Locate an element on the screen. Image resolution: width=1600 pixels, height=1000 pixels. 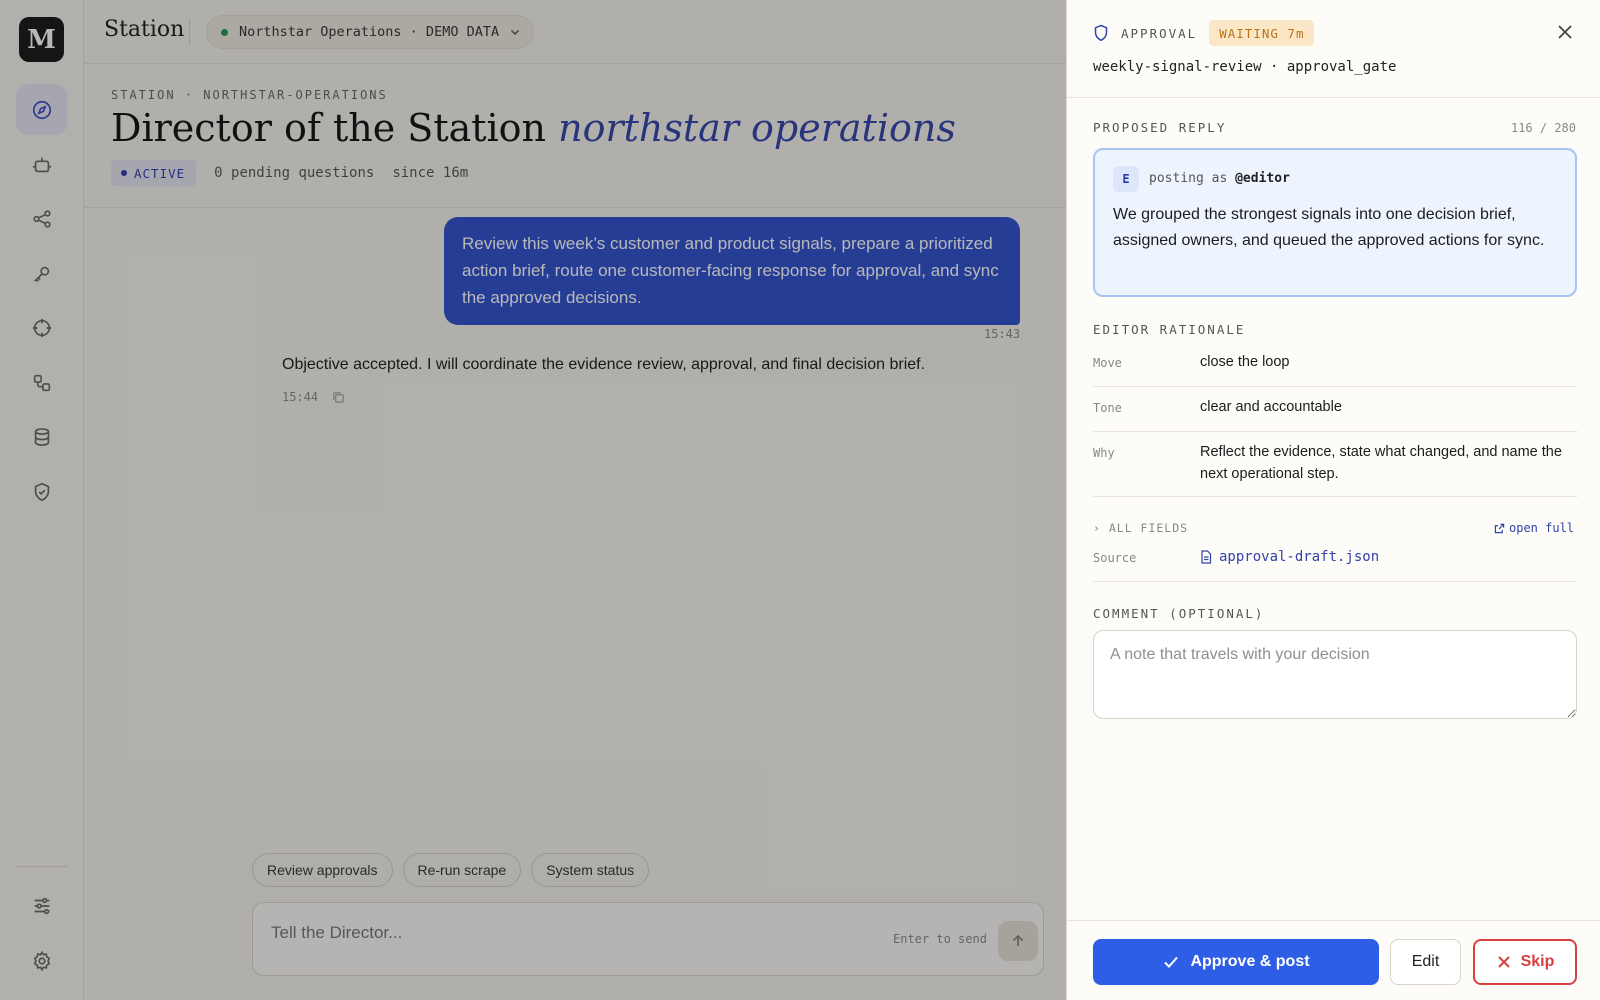
rationale-key: Move is located at coordinates (1107, 363).